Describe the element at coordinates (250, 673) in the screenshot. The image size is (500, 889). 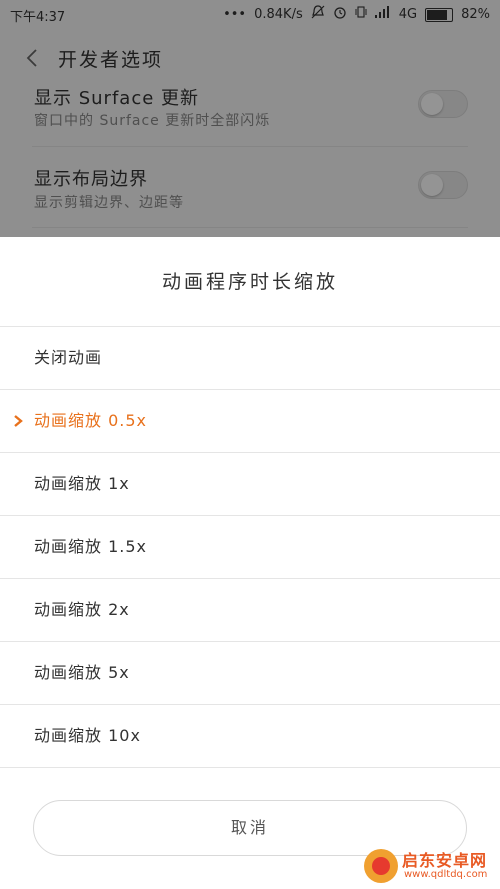
I see `option-scale-5x: 动画缩放 5x` at that location.